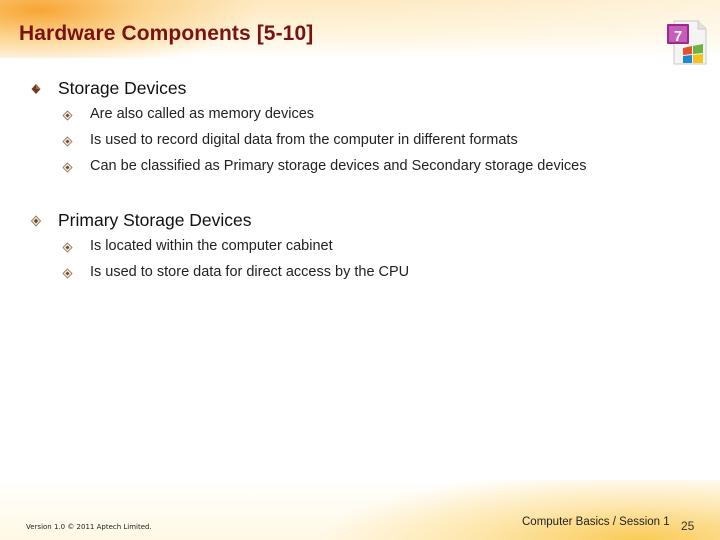 The width and height of the screenshot is (720, 540). I want to click on office-app-logo-icon: 7, so click(687, 42).